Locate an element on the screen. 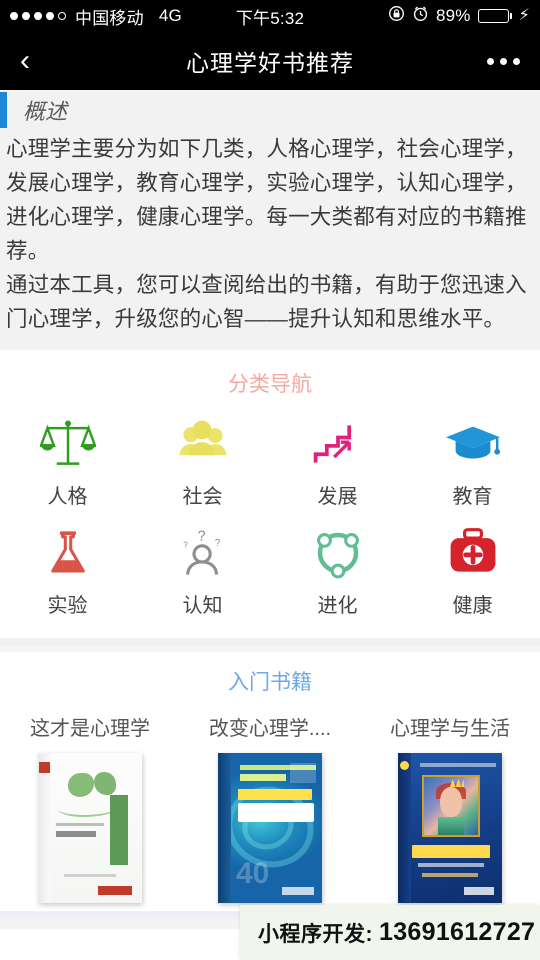 The height and width of the screenshot is (960, 540). book-item: 这才是心理学 is located at coordinates (90, 804).